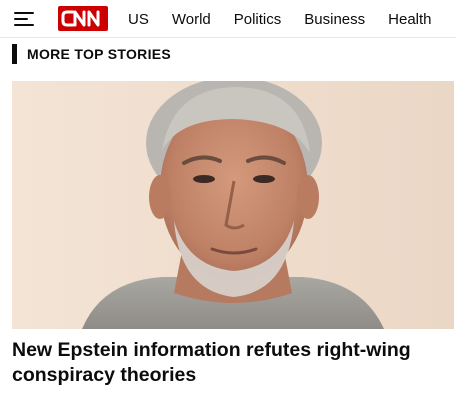 The image size is (456, 393). What do you see at coordinates (334, 19) in the screenshot?
I see `nav-business: Business` at bounding box center [334, 19].